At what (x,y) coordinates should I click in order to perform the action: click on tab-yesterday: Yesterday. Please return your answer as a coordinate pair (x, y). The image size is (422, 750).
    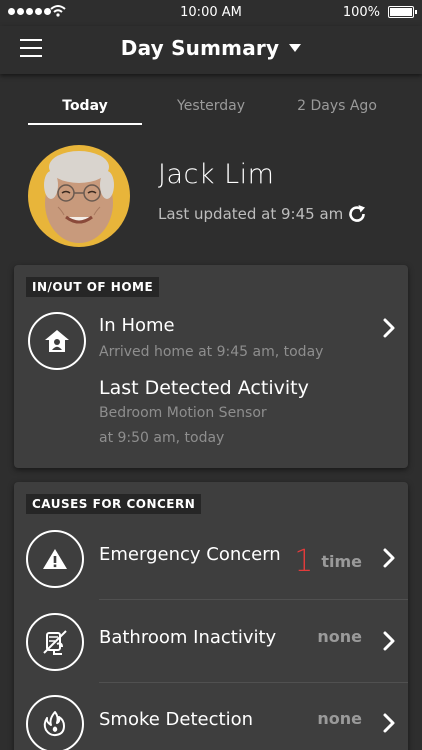
    Looking at the image, I should click on (211, 106).